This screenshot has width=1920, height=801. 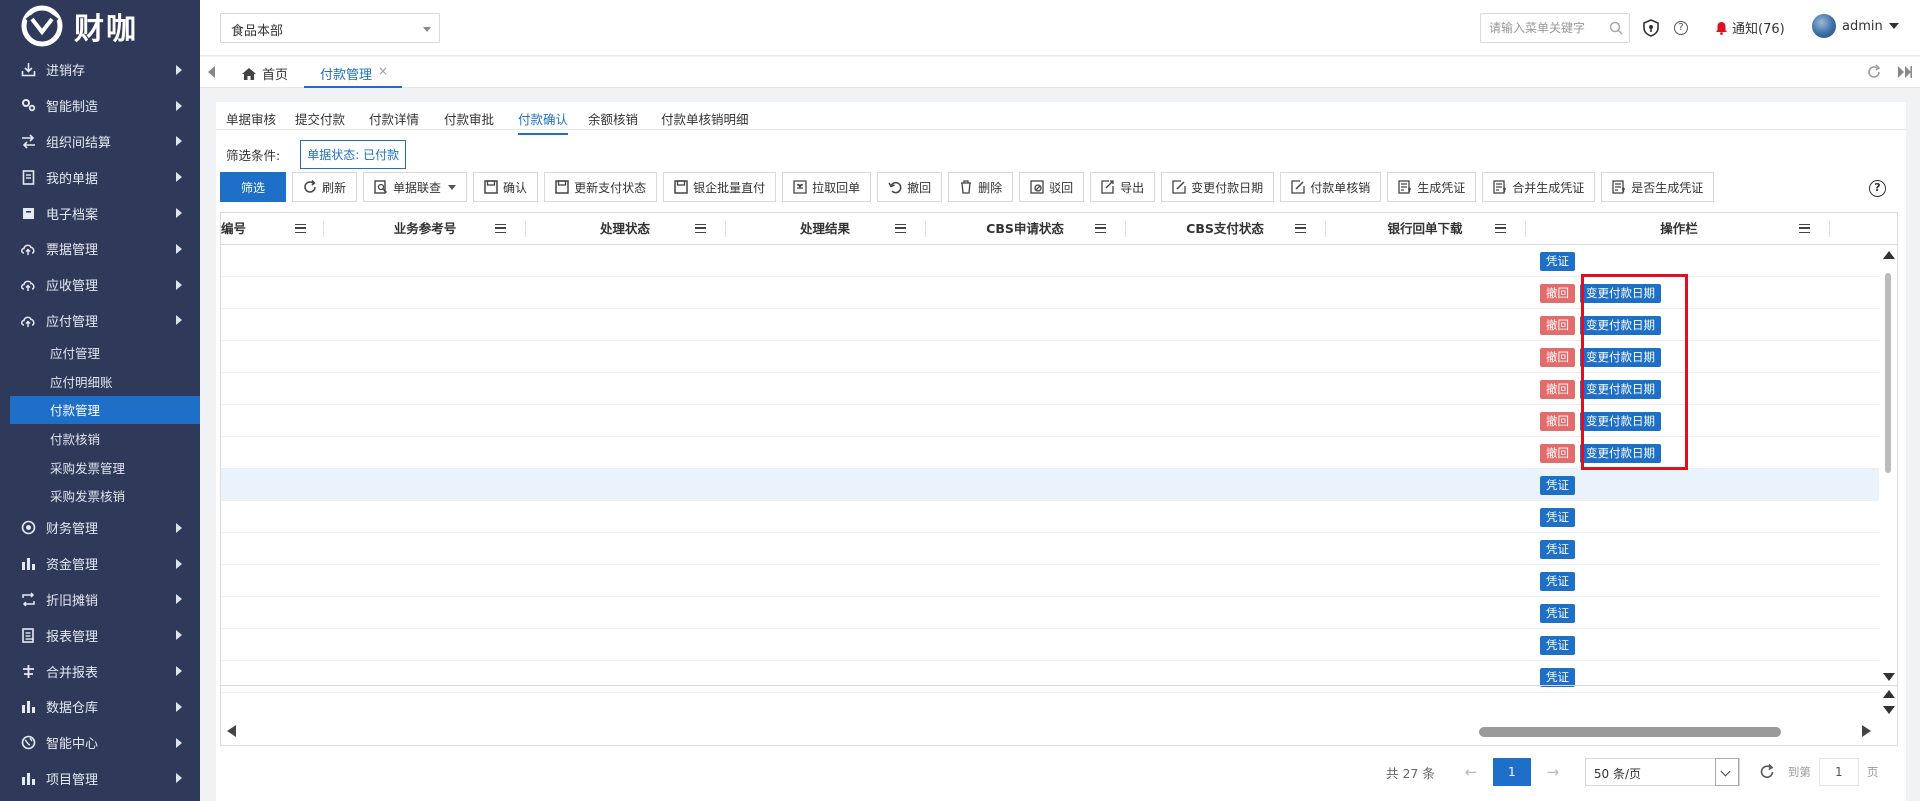 What do you see at coordinates (1662, 772) in the screenshot?
I see `page-size-select: 50 条/页` at bounding box center [1662, 772].